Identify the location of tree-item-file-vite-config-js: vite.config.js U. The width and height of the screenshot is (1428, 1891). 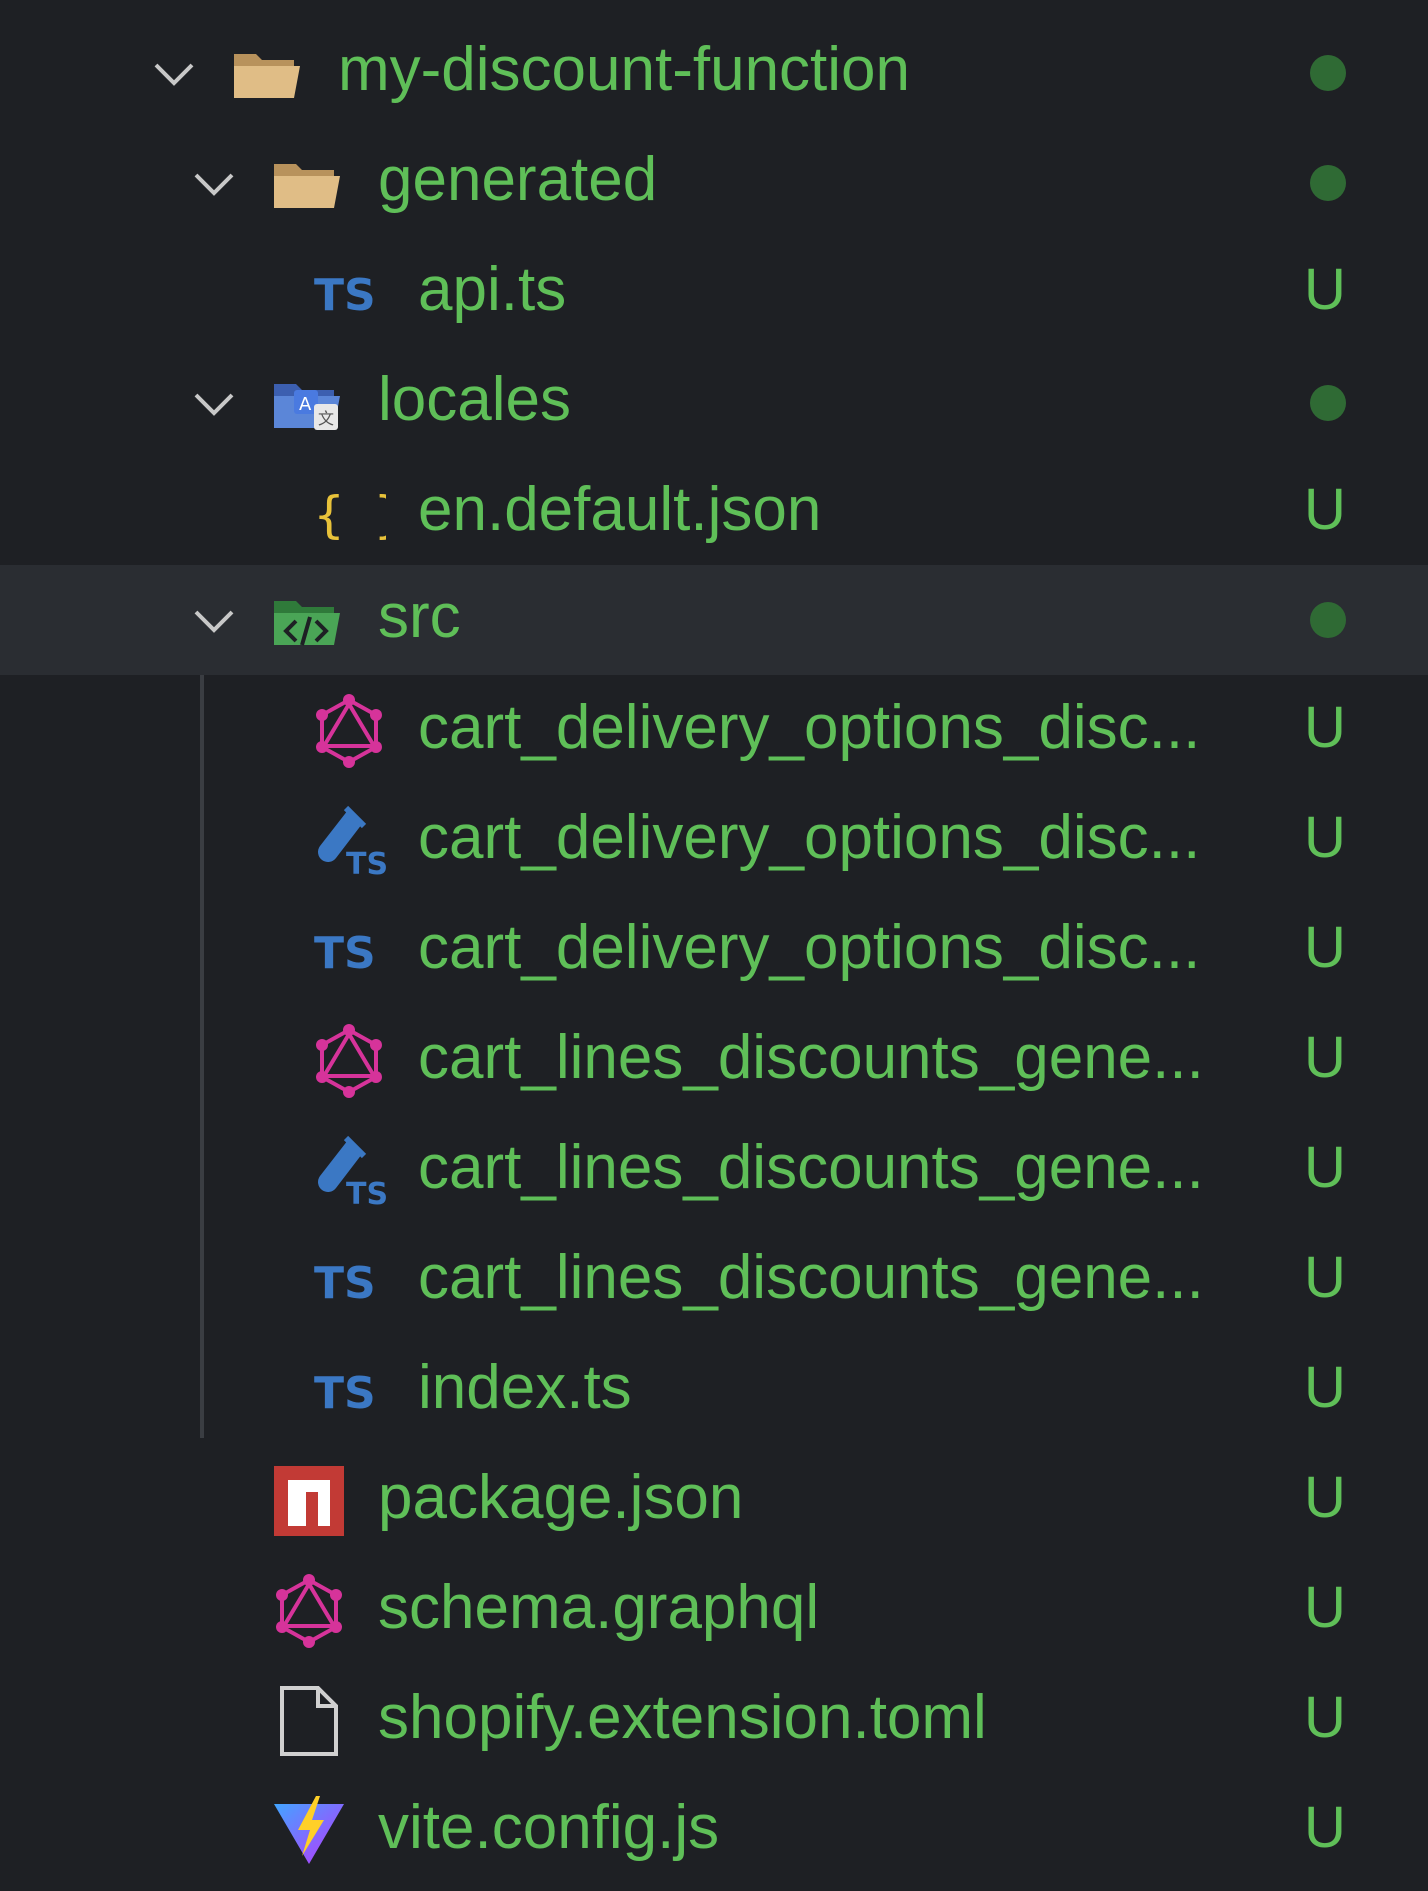
(714, 1831).